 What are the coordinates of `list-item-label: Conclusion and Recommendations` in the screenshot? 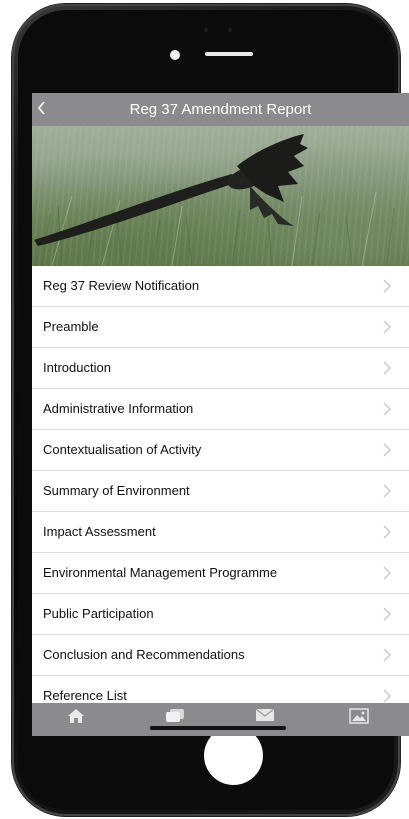 It's located at (144, 654).